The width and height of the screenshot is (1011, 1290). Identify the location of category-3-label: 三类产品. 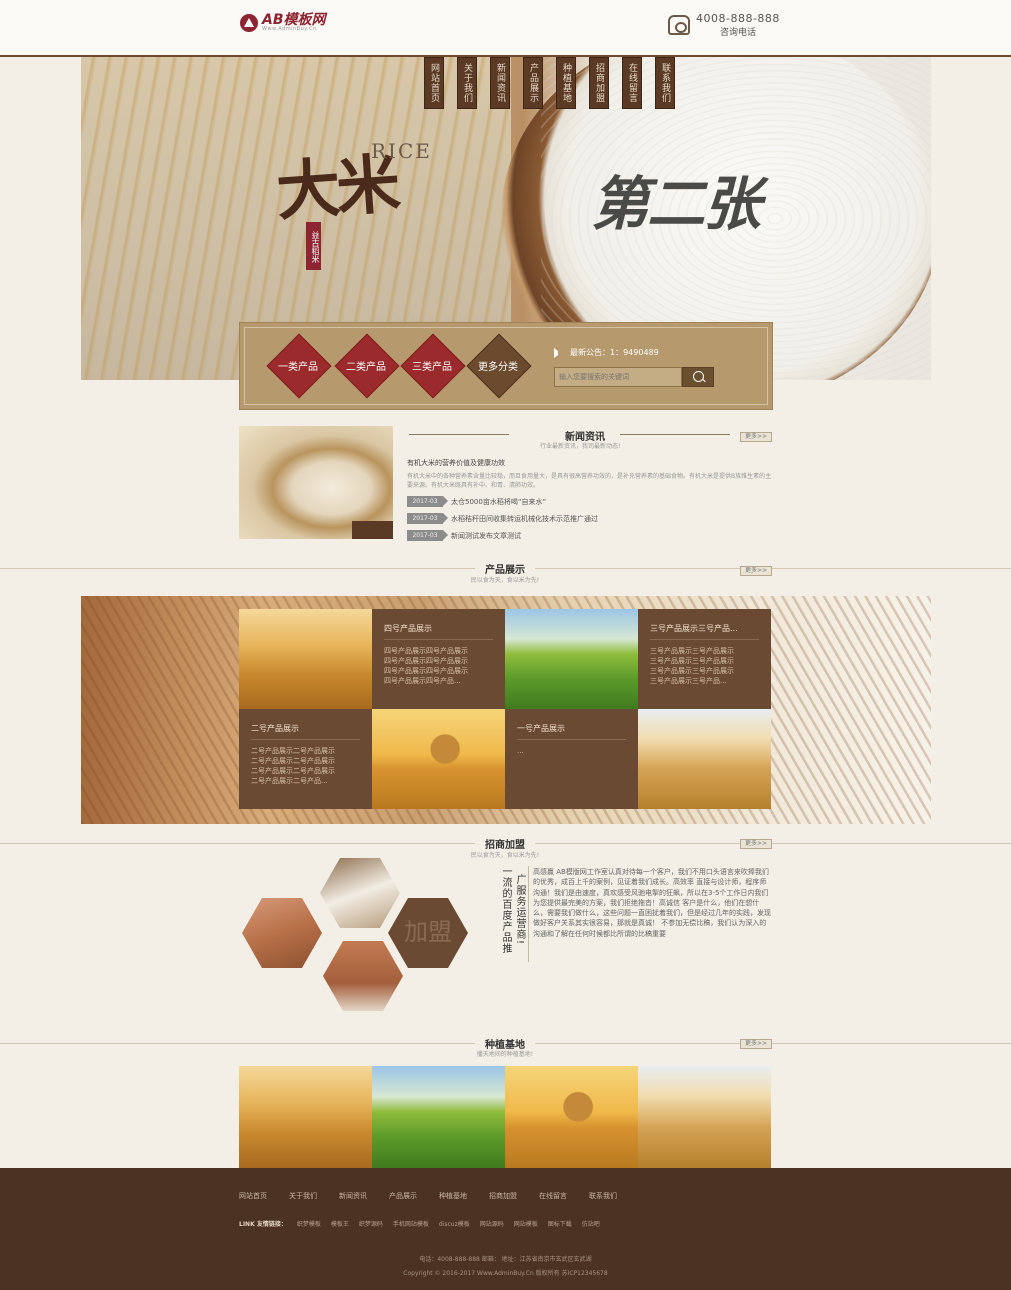
(432, 367).